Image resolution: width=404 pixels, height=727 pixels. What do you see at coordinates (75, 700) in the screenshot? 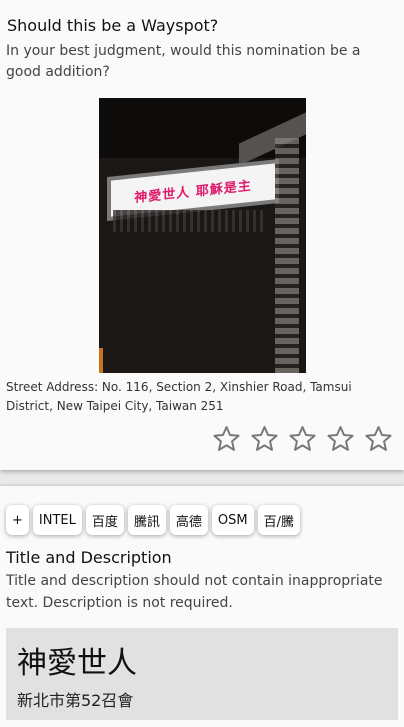
I see `nomination-description: 新北市第52召會` at bounding box center [75, 700].